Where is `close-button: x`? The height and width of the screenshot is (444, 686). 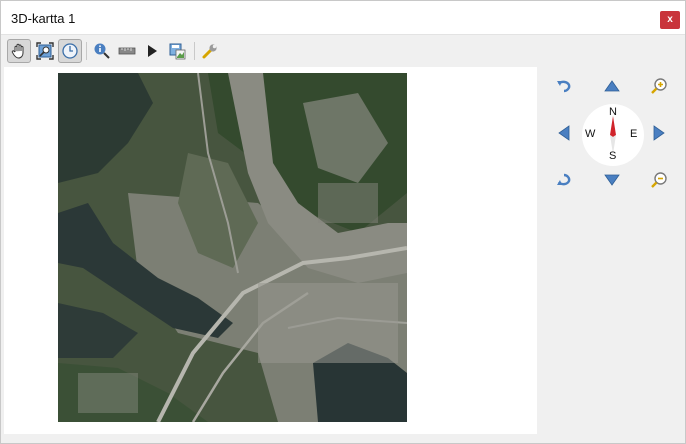 close-button: x is located at coordinates (670, 20).